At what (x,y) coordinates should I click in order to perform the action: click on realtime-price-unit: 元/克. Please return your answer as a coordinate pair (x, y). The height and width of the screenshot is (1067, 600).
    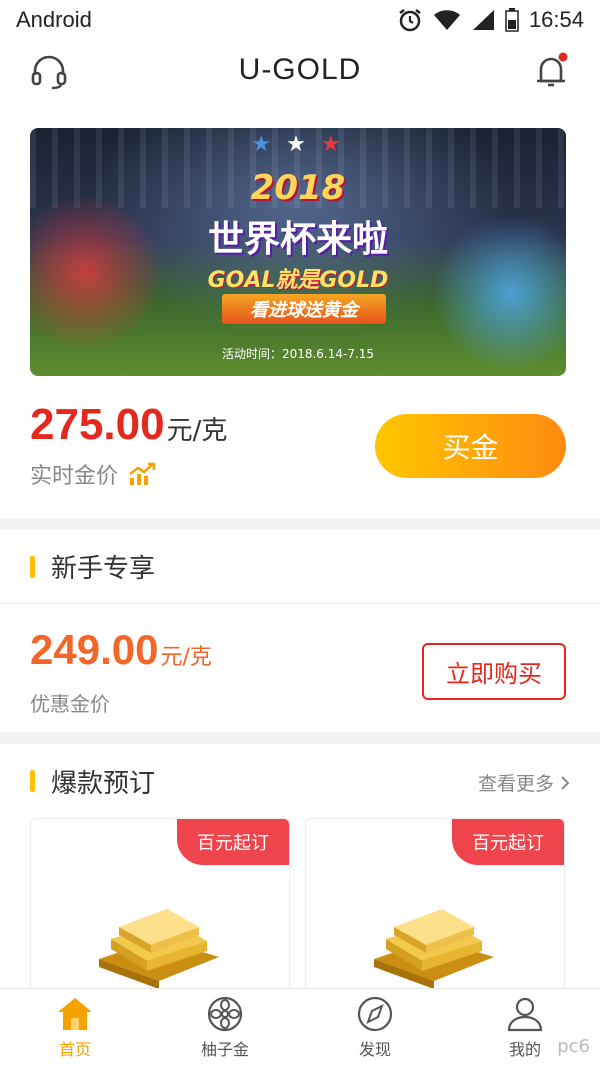
    Looking at the image, I should click on (197, 431).